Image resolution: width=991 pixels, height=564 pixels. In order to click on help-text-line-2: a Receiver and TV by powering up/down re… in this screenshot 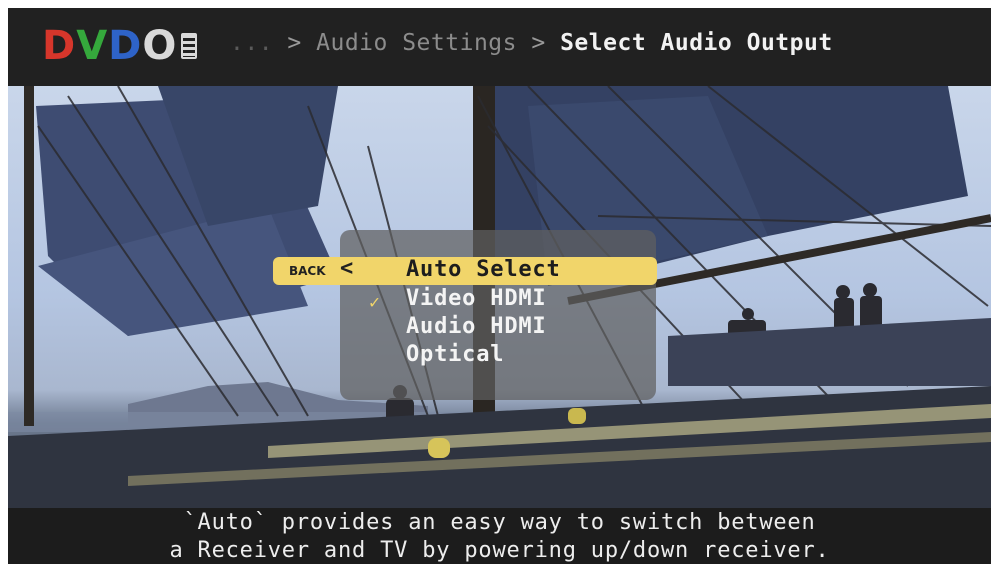, I will do `click(499, 550)`.